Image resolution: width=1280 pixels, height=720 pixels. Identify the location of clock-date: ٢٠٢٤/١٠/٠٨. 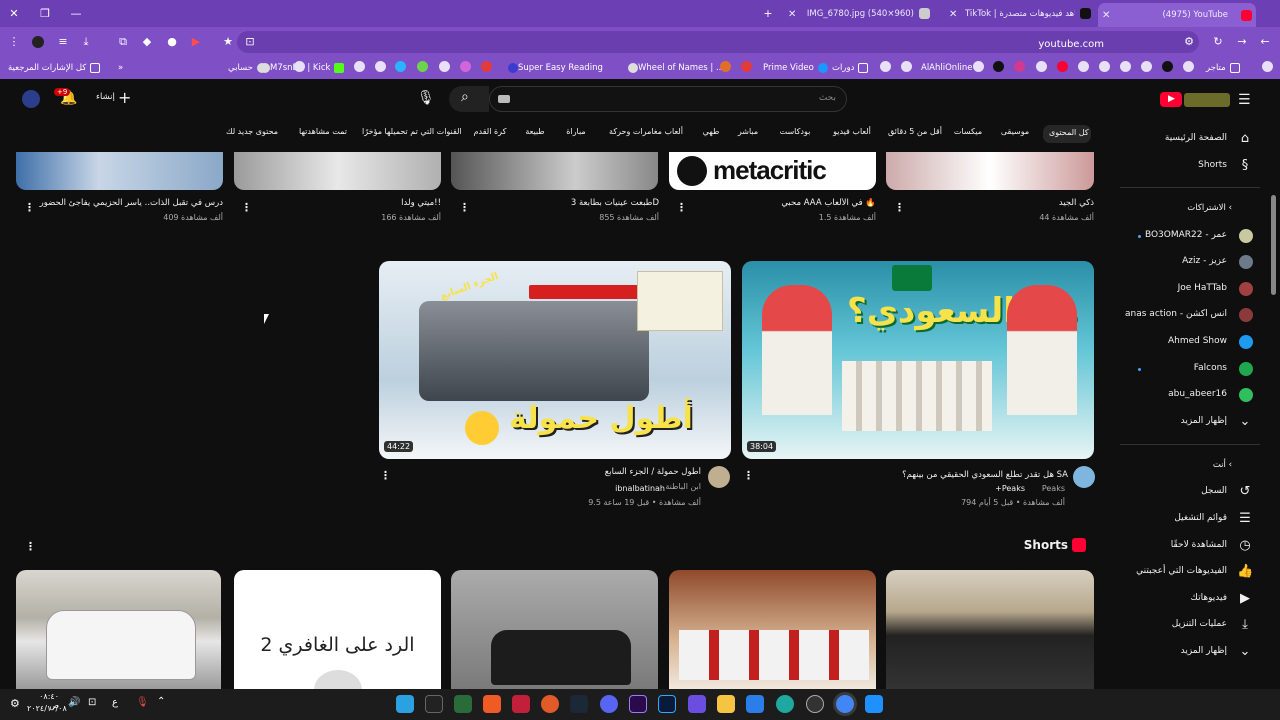
(47, 708).